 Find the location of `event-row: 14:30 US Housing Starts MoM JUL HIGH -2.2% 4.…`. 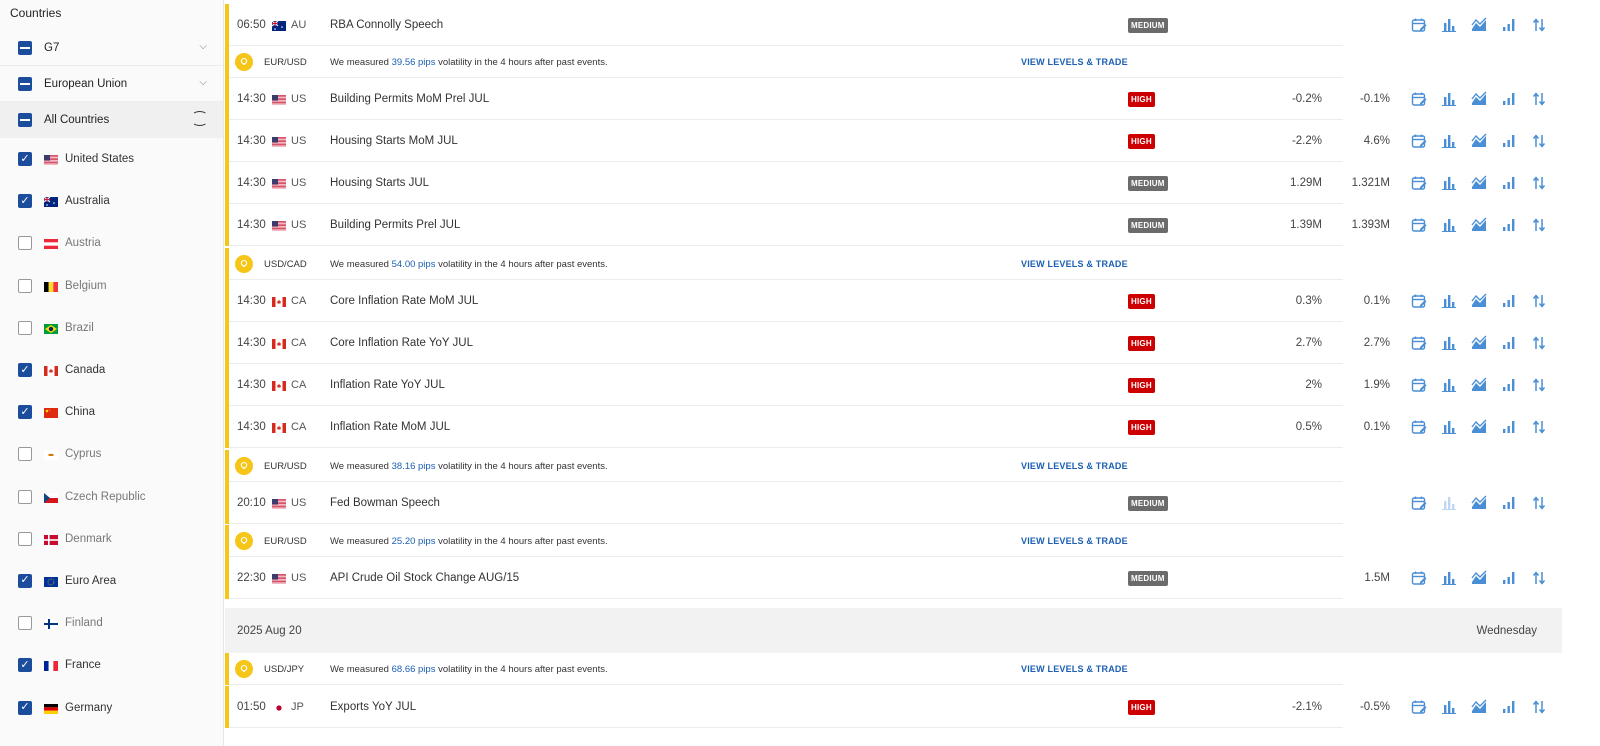

event-row: 14:30 US Housing Starts MoM JUL HIGH -2.2% 4.… is located at coordinates (893, 141).